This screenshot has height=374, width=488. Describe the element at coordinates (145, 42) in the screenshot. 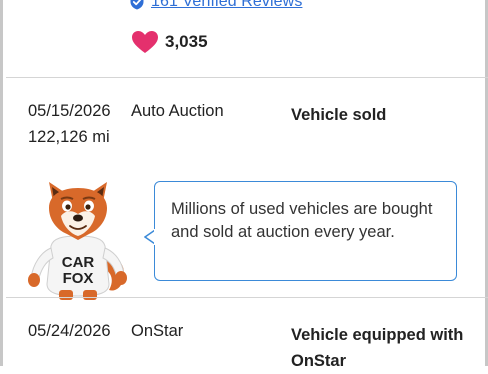

I see `heart-icon` at that location.